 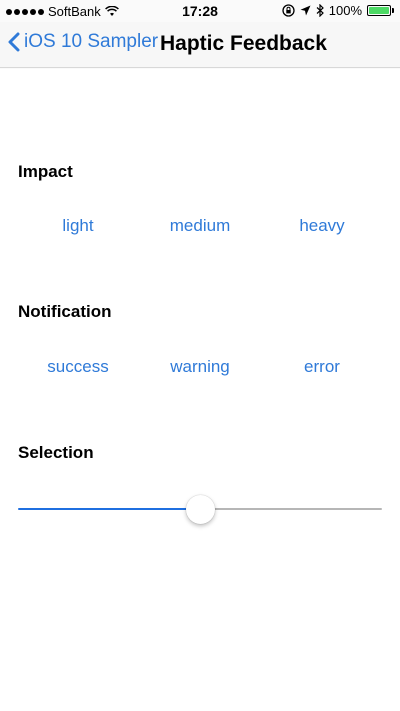 I want to click on impact-heavy-button: heavy, so click(x=322, y=226).